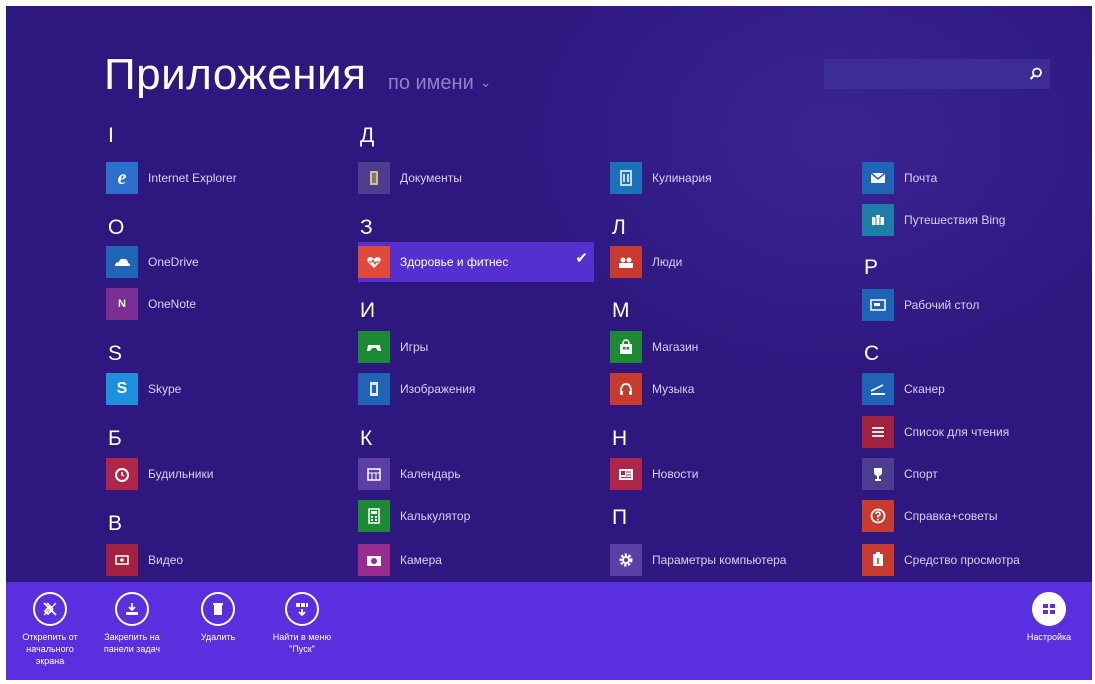 The height and width of the screenshot is (684, 1095). Describe the element at coordinates (673, 389) in the screenshot. I see `app-name: Музыка` at that location.